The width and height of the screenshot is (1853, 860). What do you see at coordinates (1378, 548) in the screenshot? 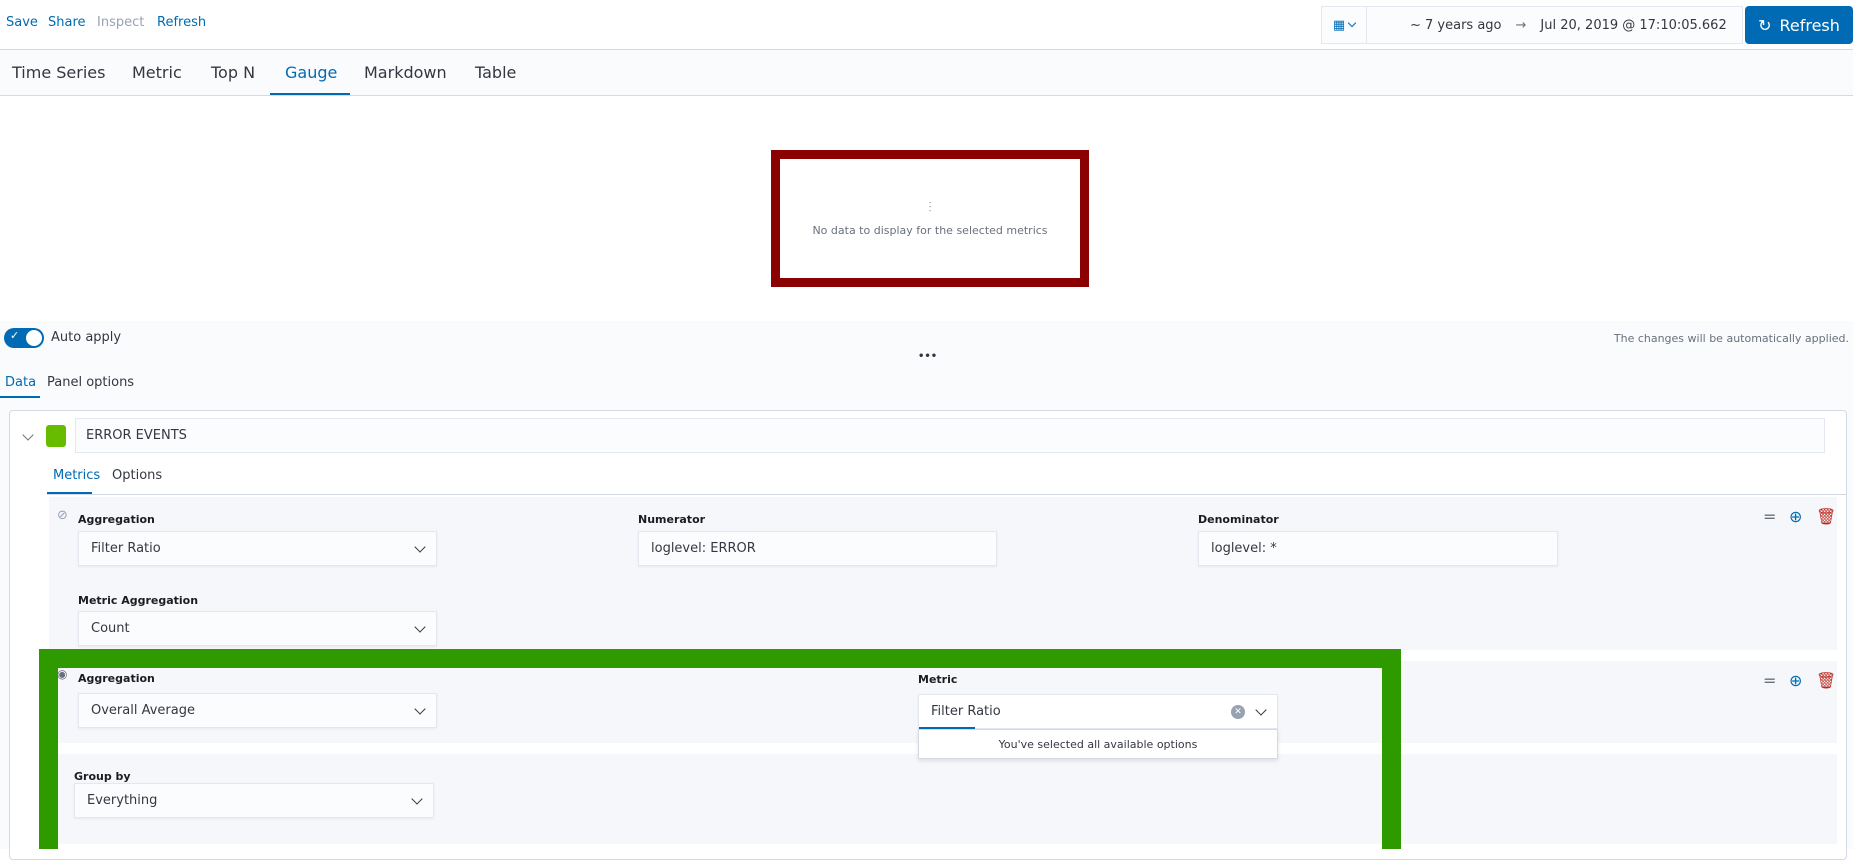
I see `denominator-input: loglevel: *` at bounding box center [1378, 548].